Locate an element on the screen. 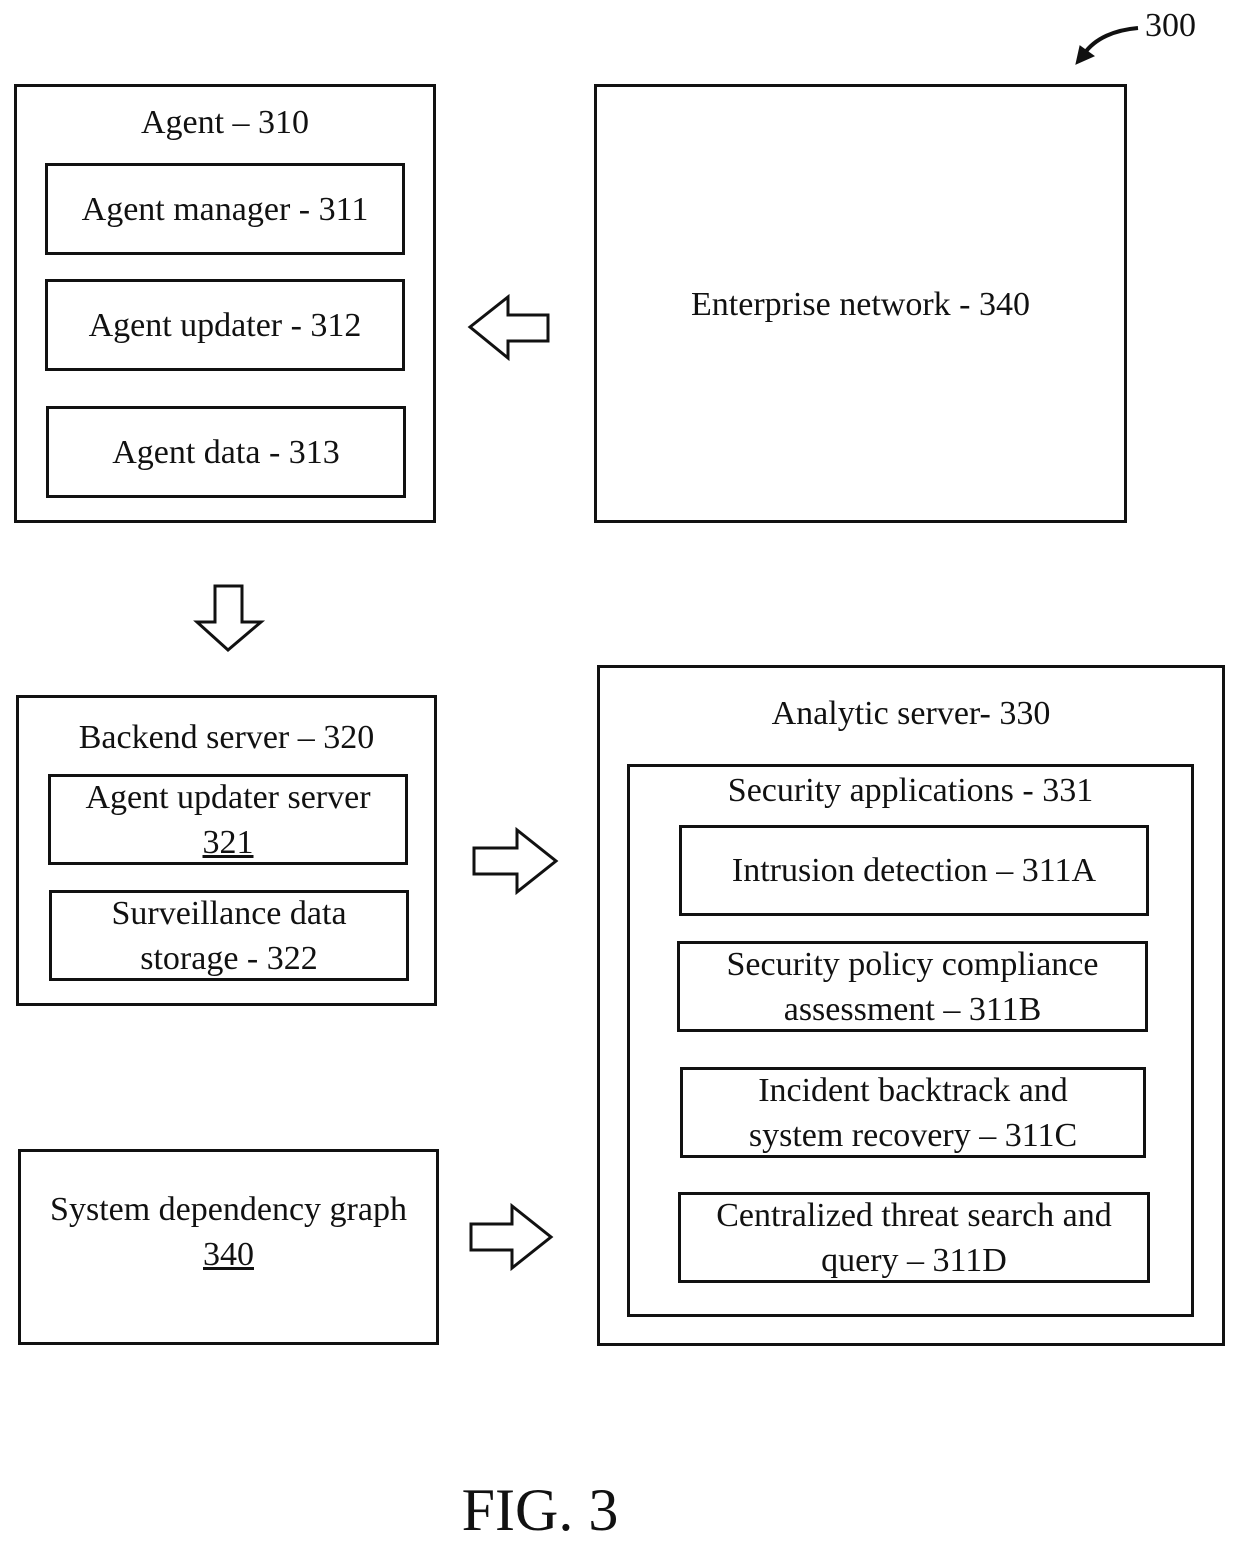 The image size is (1240, 1545). surveillance-data-storage-label-line2: storage - 322 is located at coordinates (229, 958).